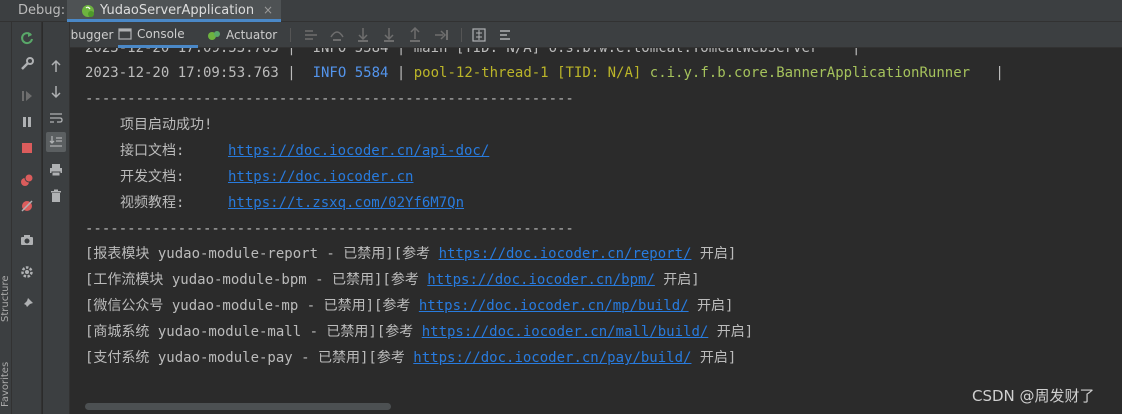 The width and height of the screenshot is (1122, 414). What do you see at coordinates (56, 142) in the screenshot?
I see `scroll-to-end-icon` at bounding box center [56, 142].